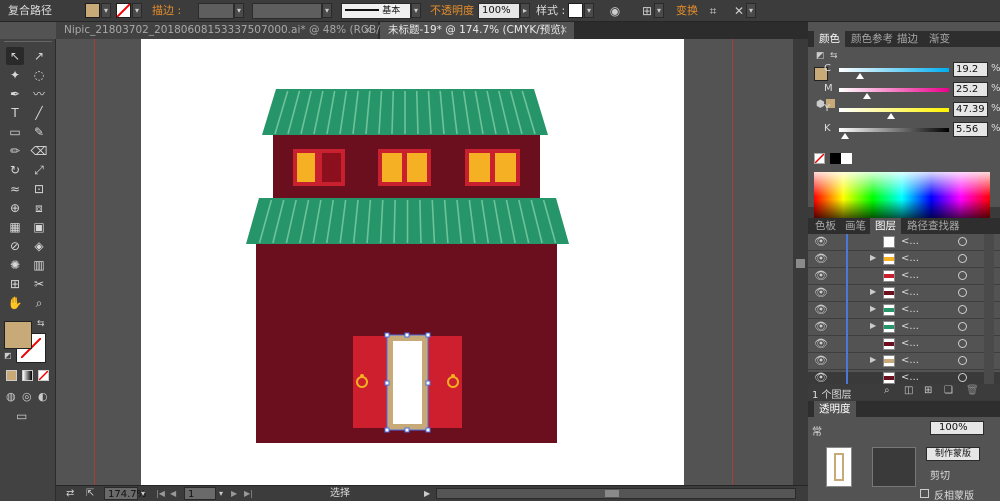  Describe the element at coordinates (11, 375) in the screenshot. I see `color-mode-icon` at that location.